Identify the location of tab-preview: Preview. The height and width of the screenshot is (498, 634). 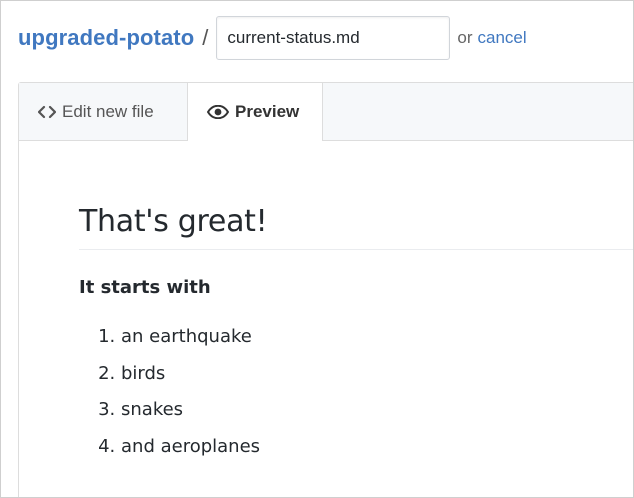
(255, 112).